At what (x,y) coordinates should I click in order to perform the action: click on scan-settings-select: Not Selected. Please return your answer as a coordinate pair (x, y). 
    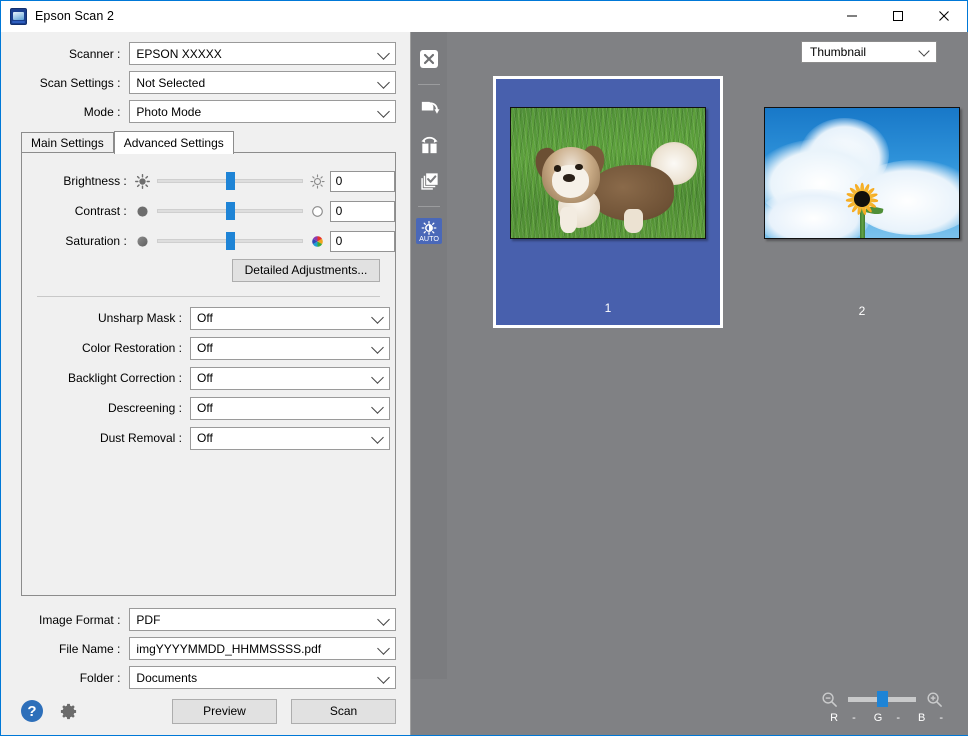
    Looking at the image, I should click on (262, 82).